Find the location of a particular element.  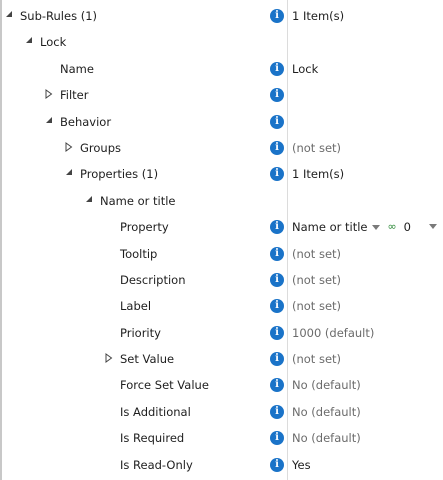

row-groups: Groups i (not set) is located at coordinates (221, 148).